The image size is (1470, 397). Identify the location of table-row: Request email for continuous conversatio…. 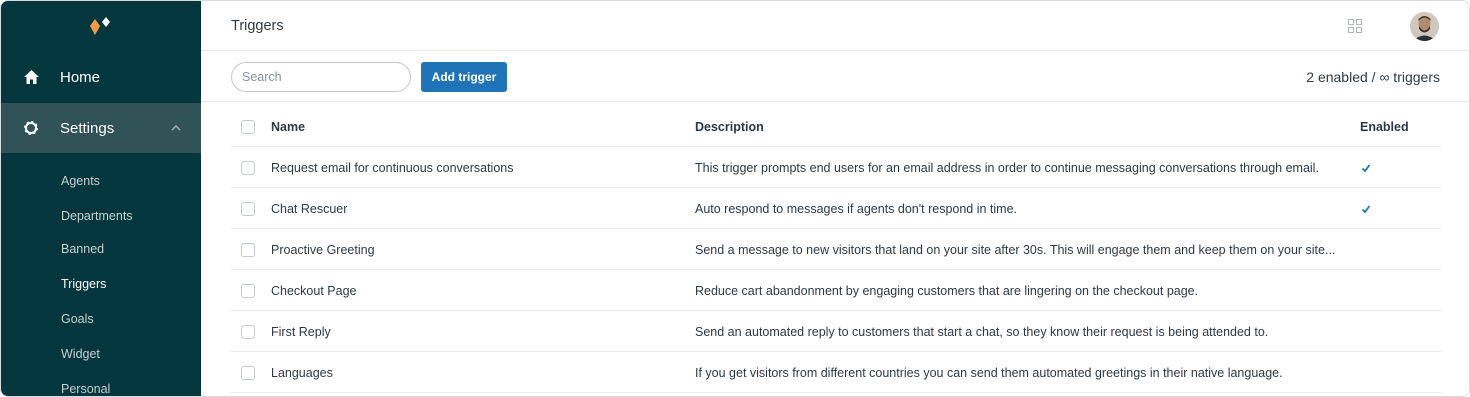
(836, 167).